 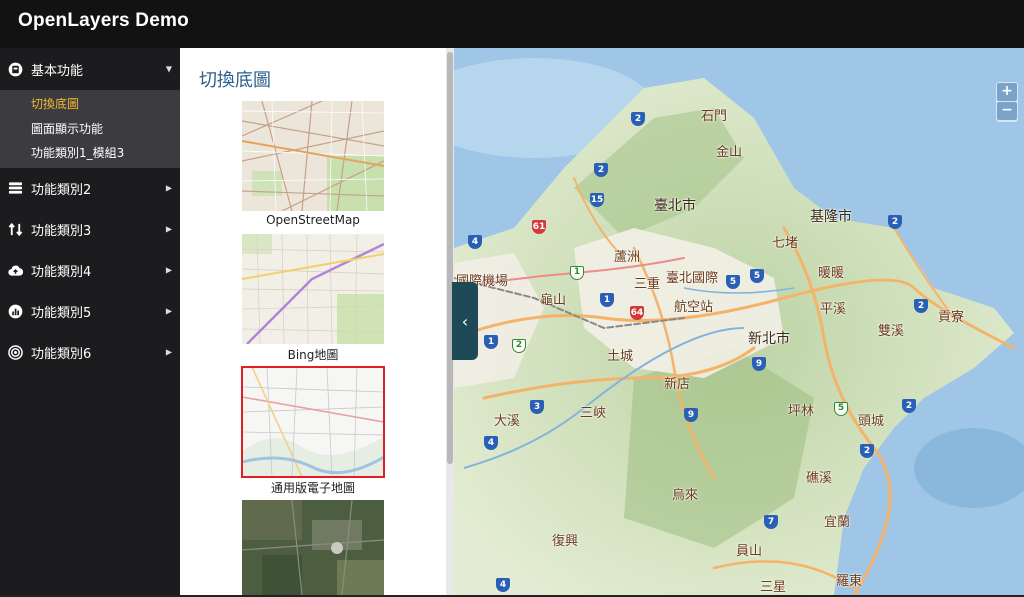 I want to click on sidebar-item-label: 基本功能, so click(x=57, y=71).